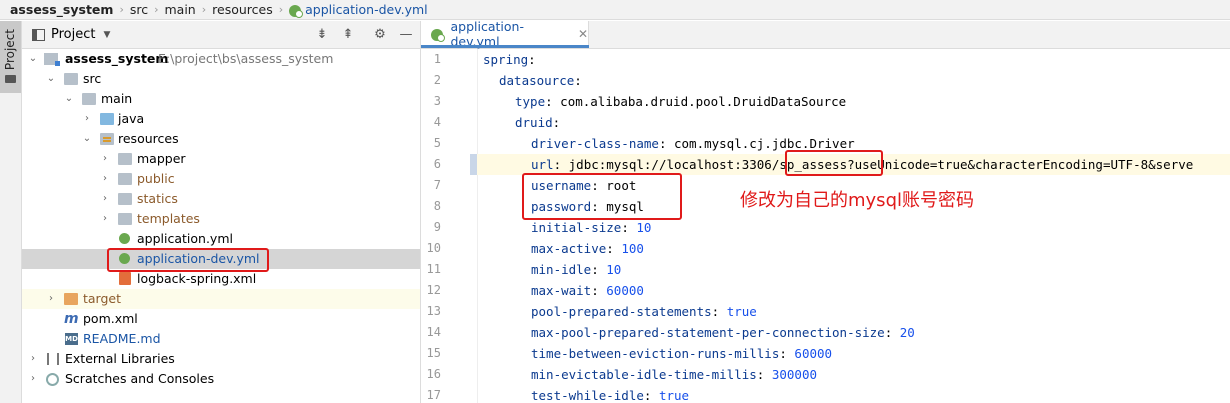 The height and width of the screenshot is (403, 1230). I want to click on source-folder-icon, so click(107, 119).